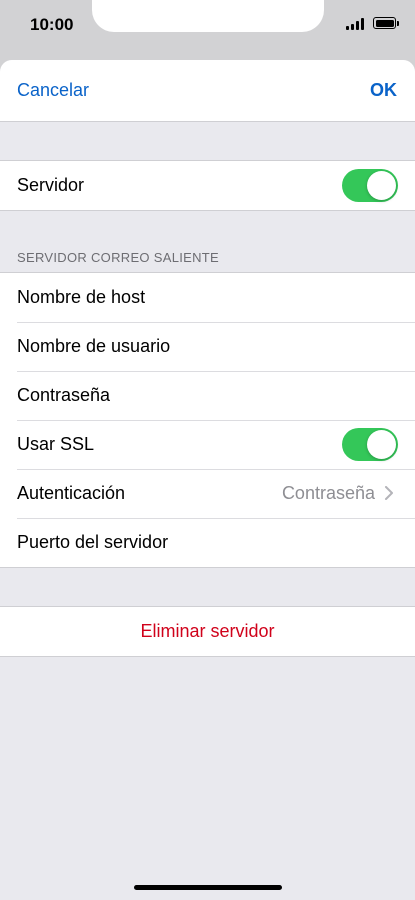 The height and width of the screenshot is (900, 415). What do you see at coordinates (207, 542) in the screenshot?
I see `port-row: Puerto del servidor` at bounding box center [207, 542].